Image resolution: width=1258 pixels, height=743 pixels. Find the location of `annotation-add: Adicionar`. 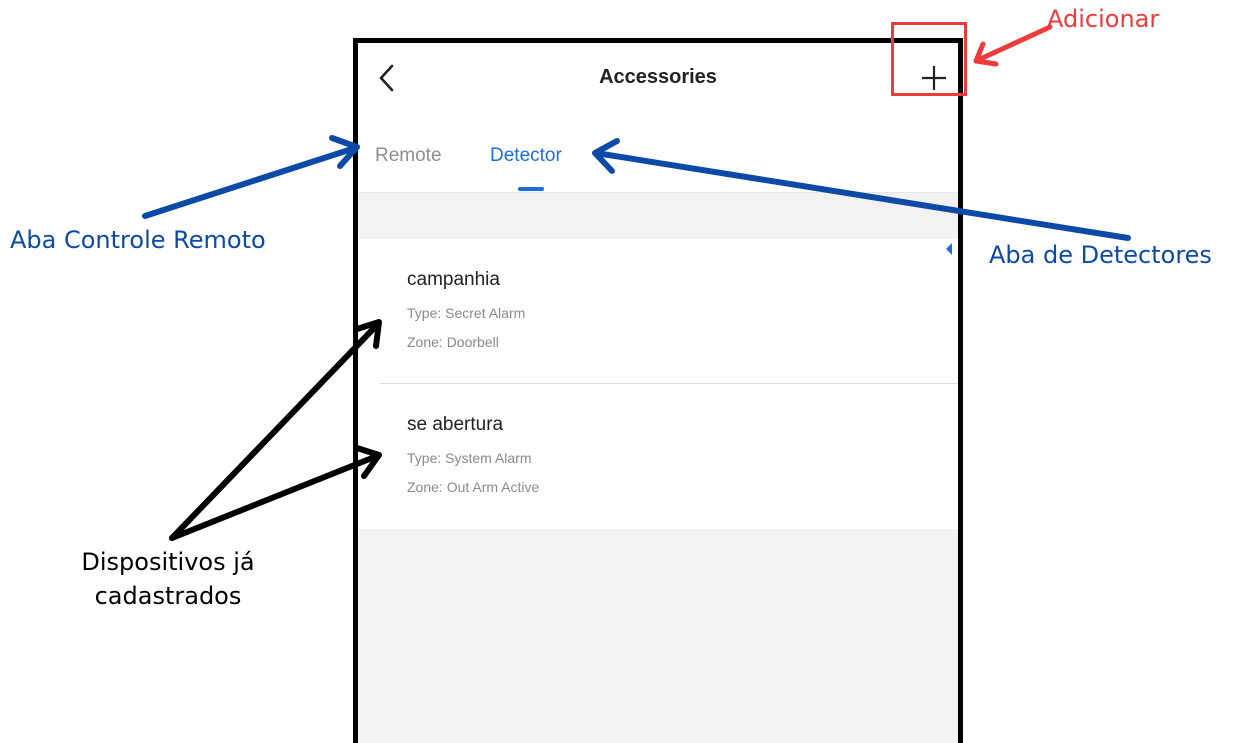

annotation-add: Adicionar is located at coordinates (1103, 19).